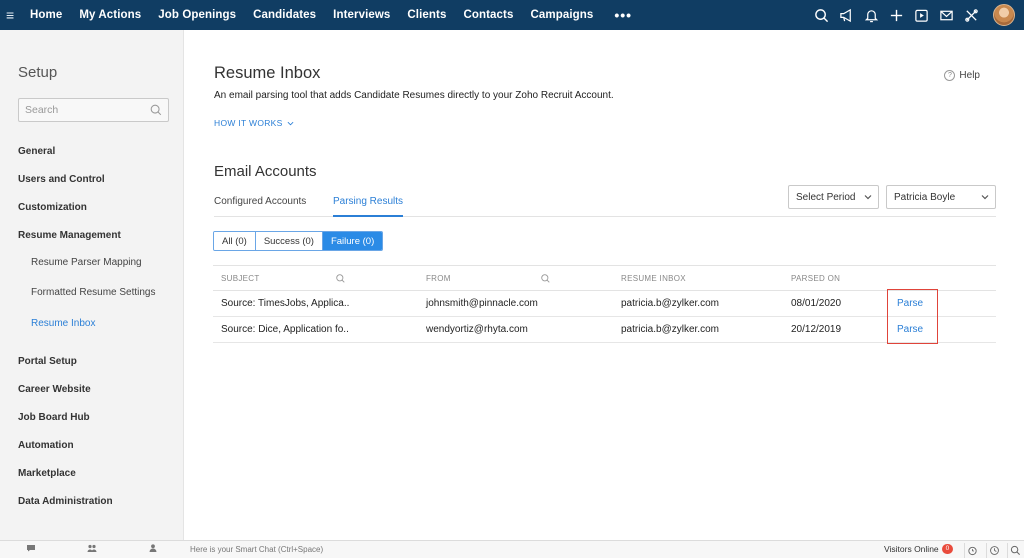  Describe the element at coordinates (971, 550) in the screenshot. I see `alarm-icon` at that location.